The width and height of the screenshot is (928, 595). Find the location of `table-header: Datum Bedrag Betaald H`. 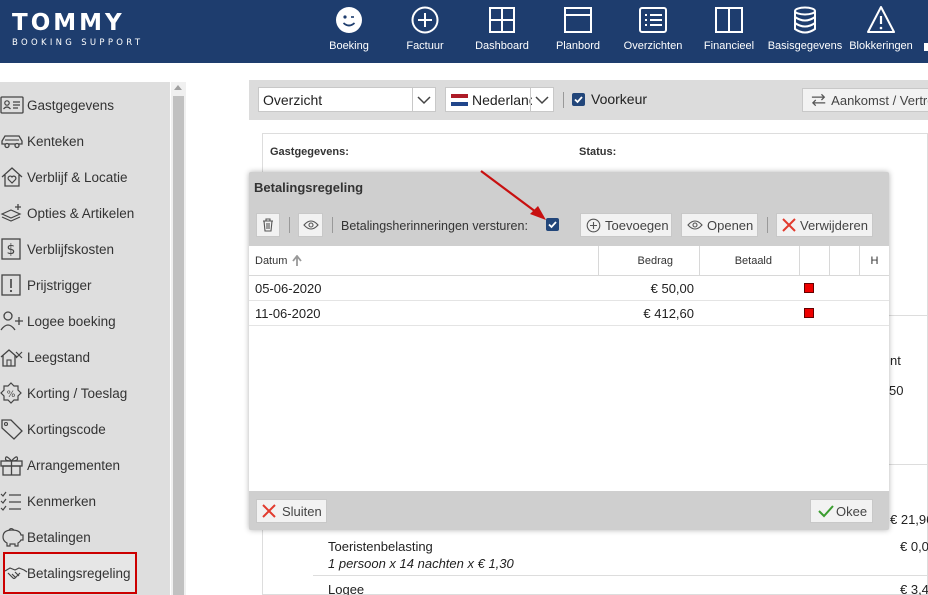

table-header: Datum Bedrag Betaald H is located at coordinates (569, 261).